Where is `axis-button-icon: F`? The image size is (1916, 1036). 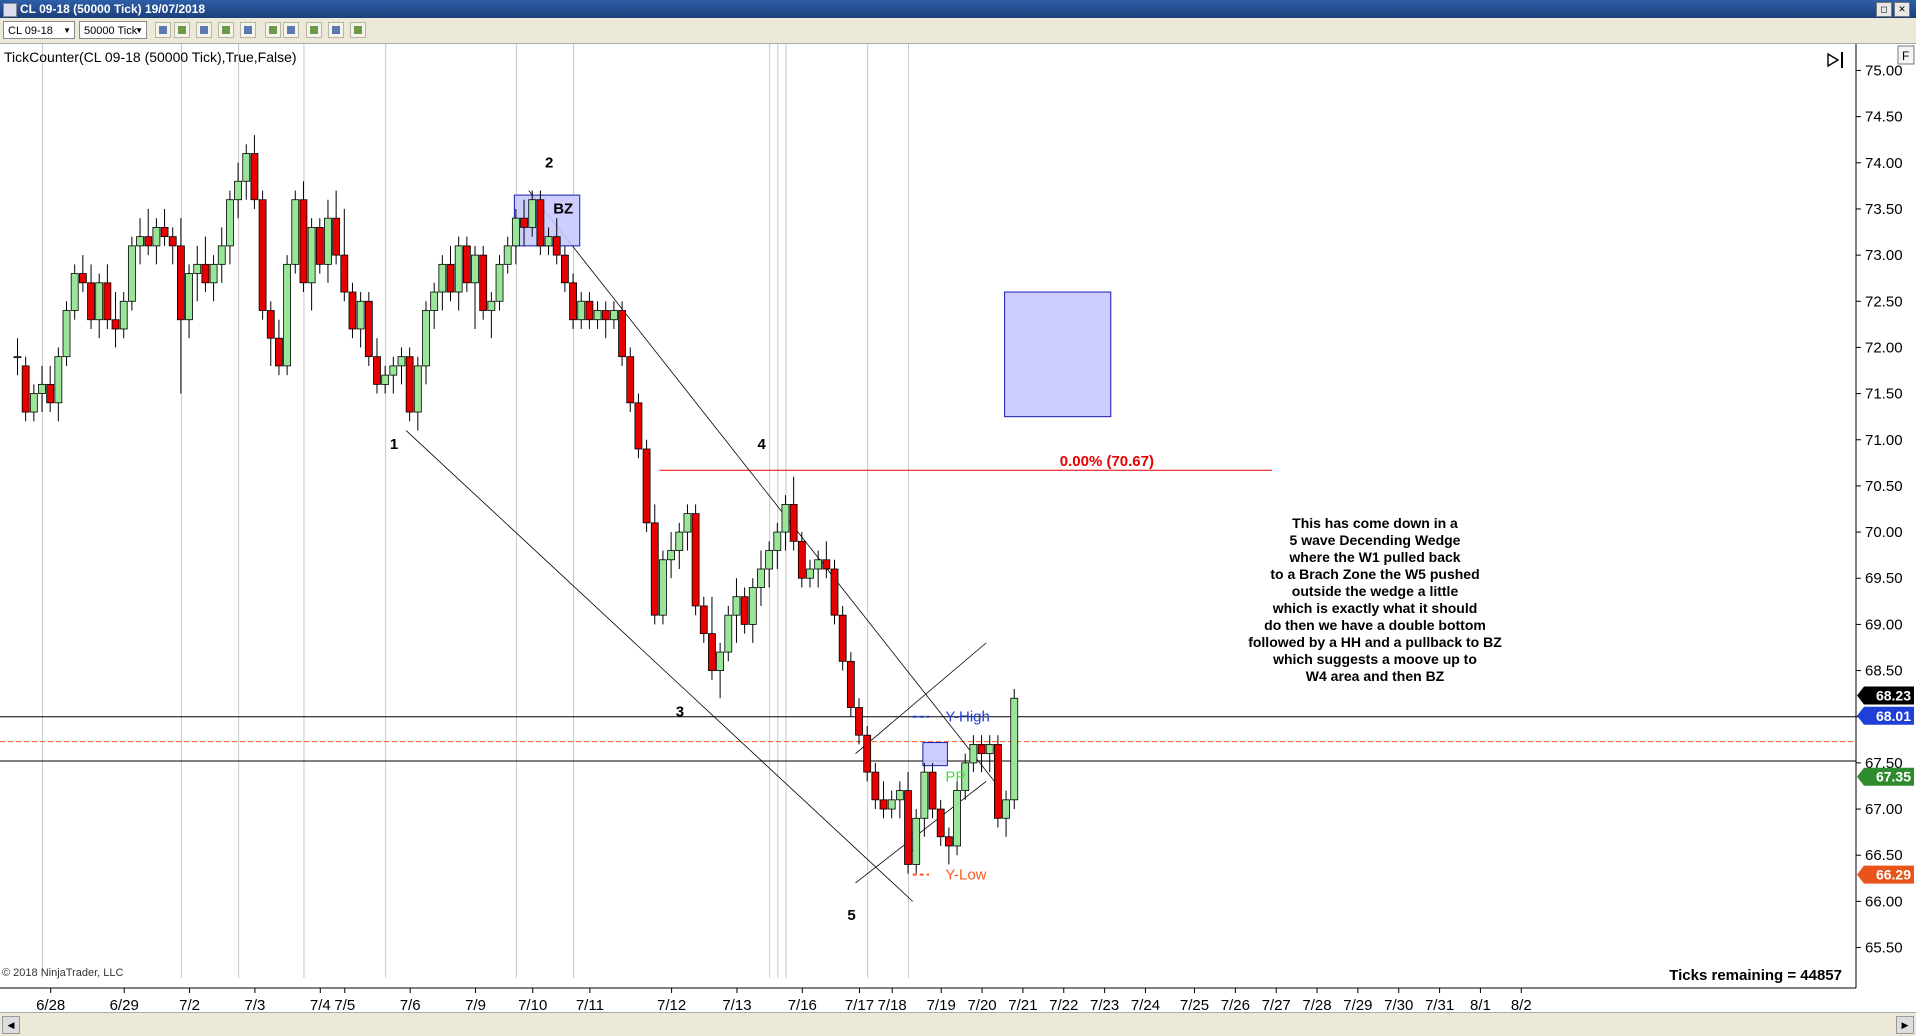 axis-button-icon: F is located at coordinates (1906, 55).